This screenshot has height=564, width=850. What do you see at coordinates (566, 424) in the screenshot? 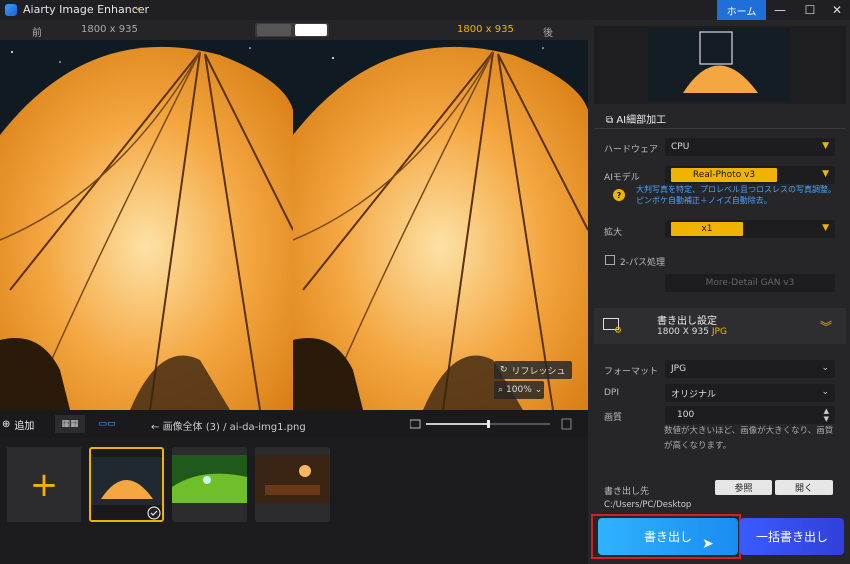
I see `trash-icon` at bounding box center [566, 424].